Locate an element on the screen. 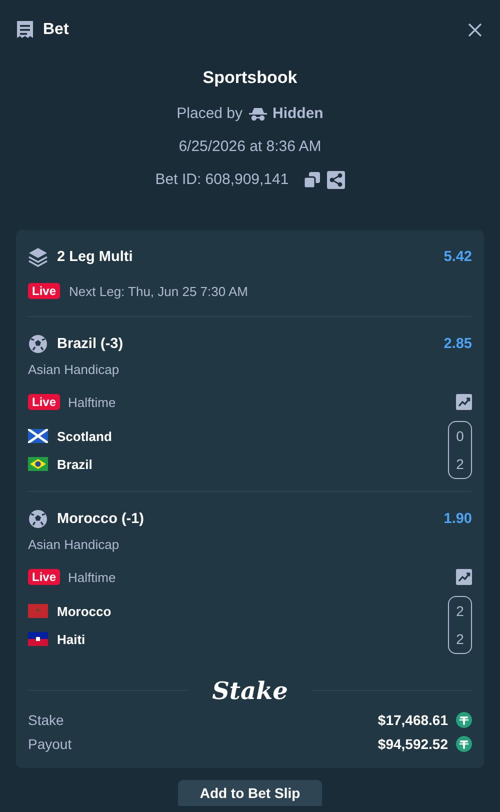 The height and width of the screenshot is (812, 500). placed-by-label: Placed by is located at coordinates (209, 113).